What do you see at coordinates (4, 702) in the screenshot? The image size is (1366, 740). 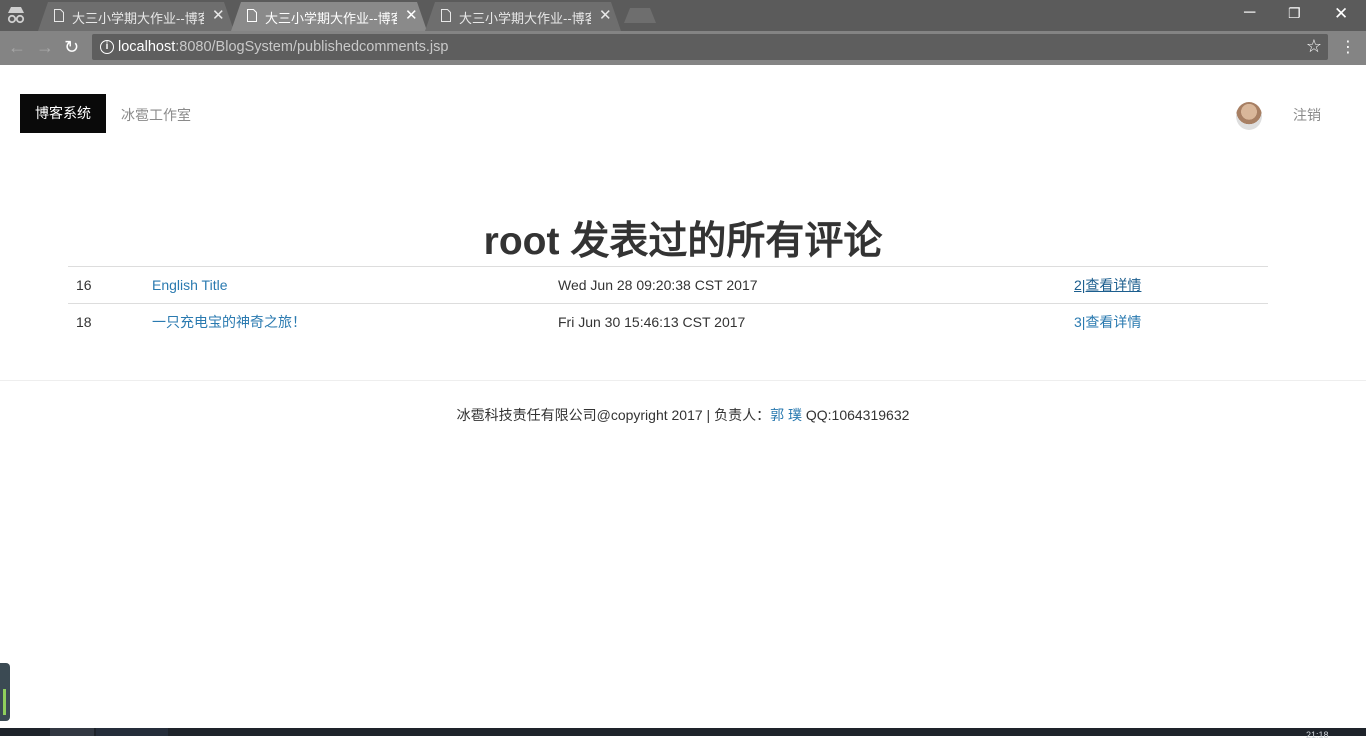 I see `meter-bar` at bounding box center [4, 702].